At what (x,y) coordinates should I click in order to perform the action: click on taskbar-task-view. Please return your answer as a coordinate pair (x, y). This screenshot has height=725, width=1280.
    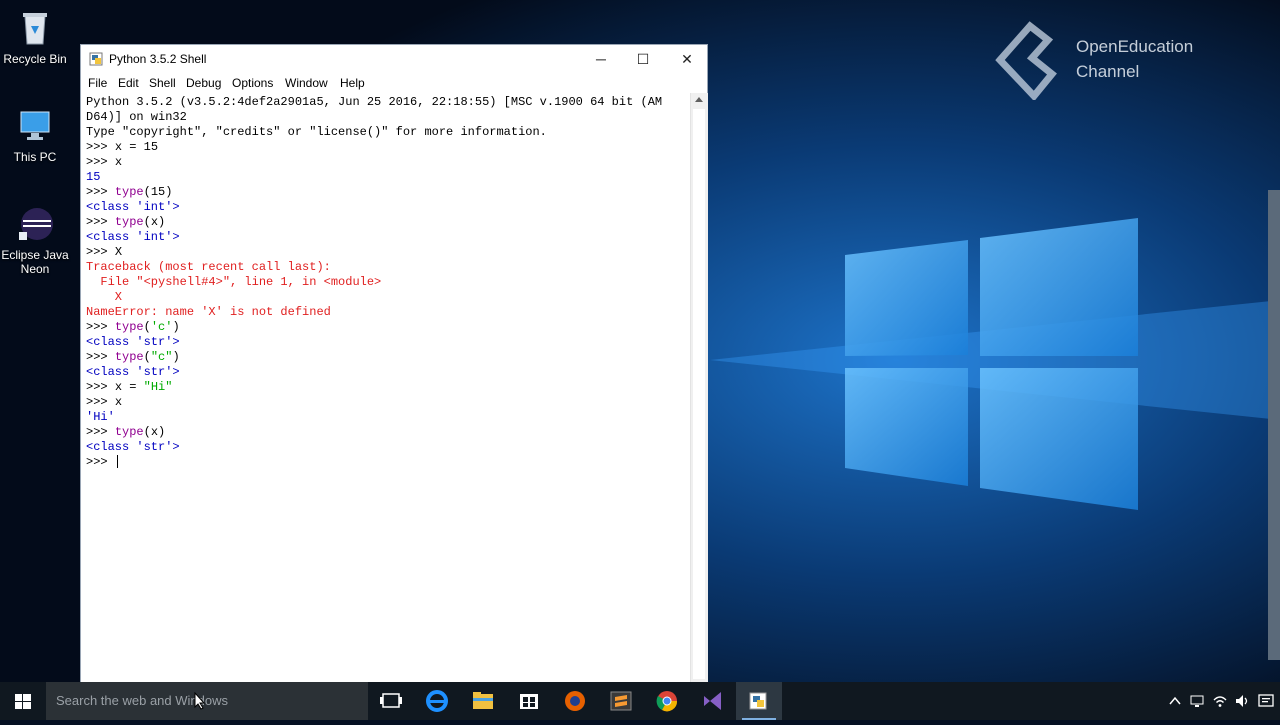
    Looking at the image, I should click on (391, 701).